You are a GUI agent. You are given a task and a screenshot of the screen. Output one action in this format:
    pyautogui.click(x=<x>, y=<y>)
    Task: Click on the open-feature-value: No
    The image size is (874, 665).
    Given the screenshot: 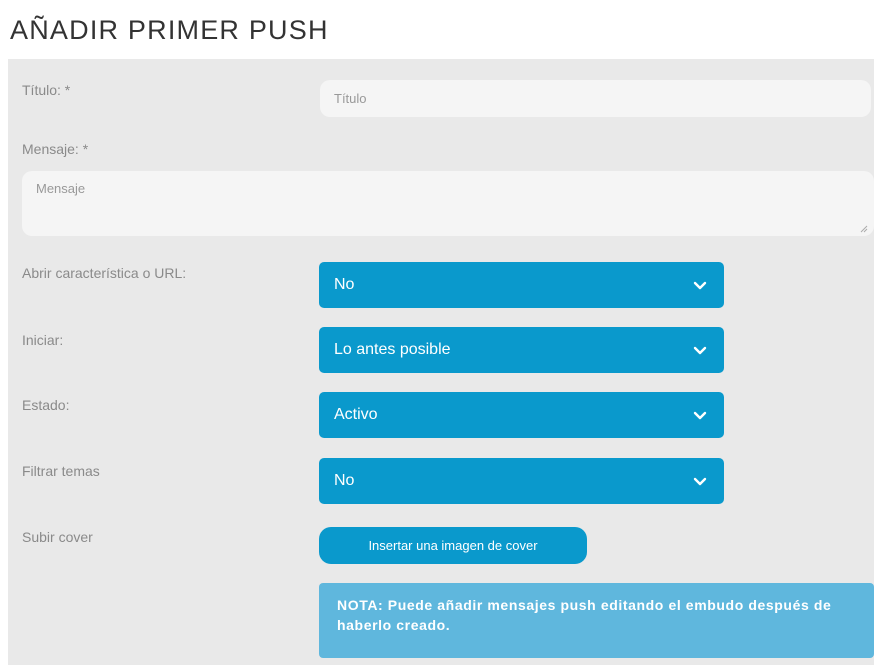 What is the action you would take?
    pyautogui.click(x=344, y=284)
    